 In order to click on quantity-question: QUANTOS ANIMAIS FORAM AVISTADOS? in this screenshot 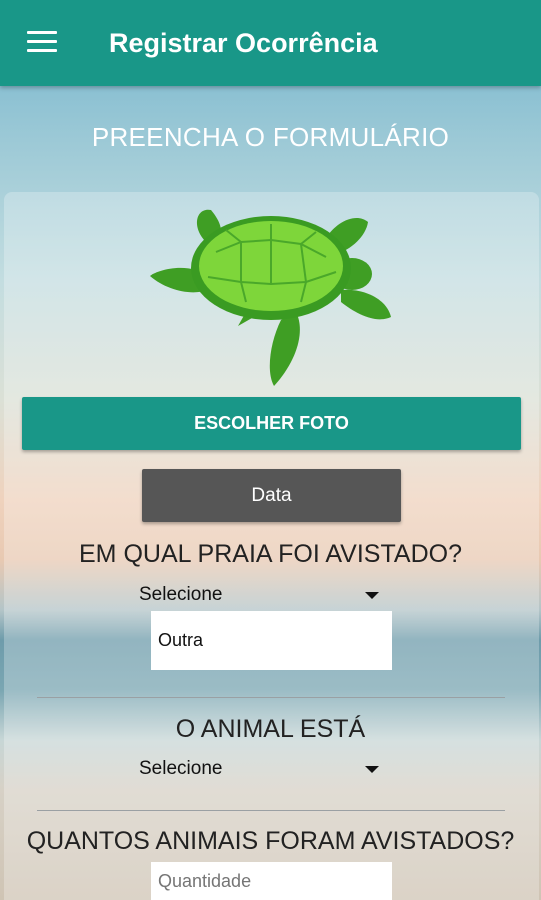, I will do `click(270, 841)`.